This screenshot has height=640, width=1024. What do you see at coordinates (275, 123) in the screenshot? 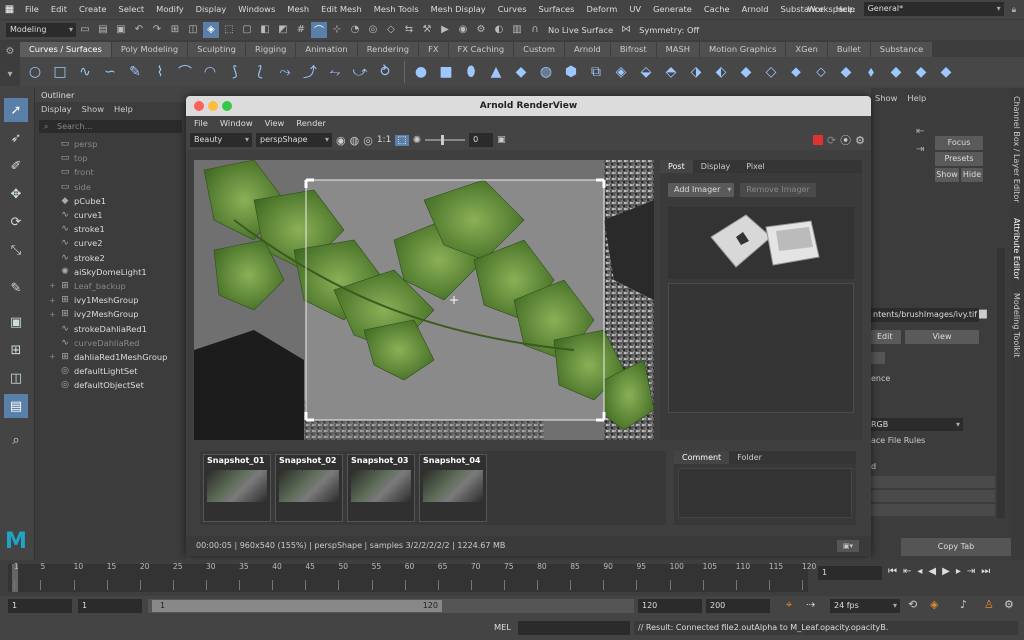
I see `rv-menu-view: View` at bounding box center [275, 123].